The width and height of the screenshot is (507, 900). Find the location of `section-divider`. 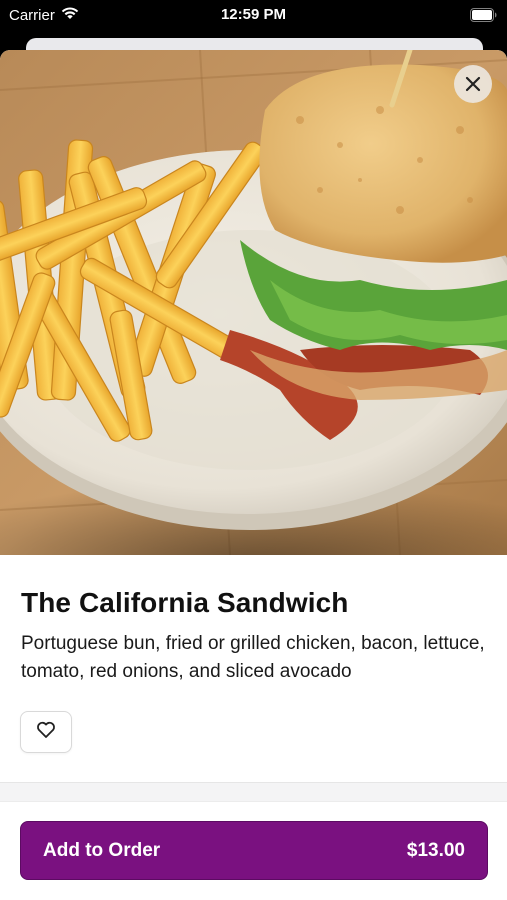

section-divider is located at coordinates (253, 792).